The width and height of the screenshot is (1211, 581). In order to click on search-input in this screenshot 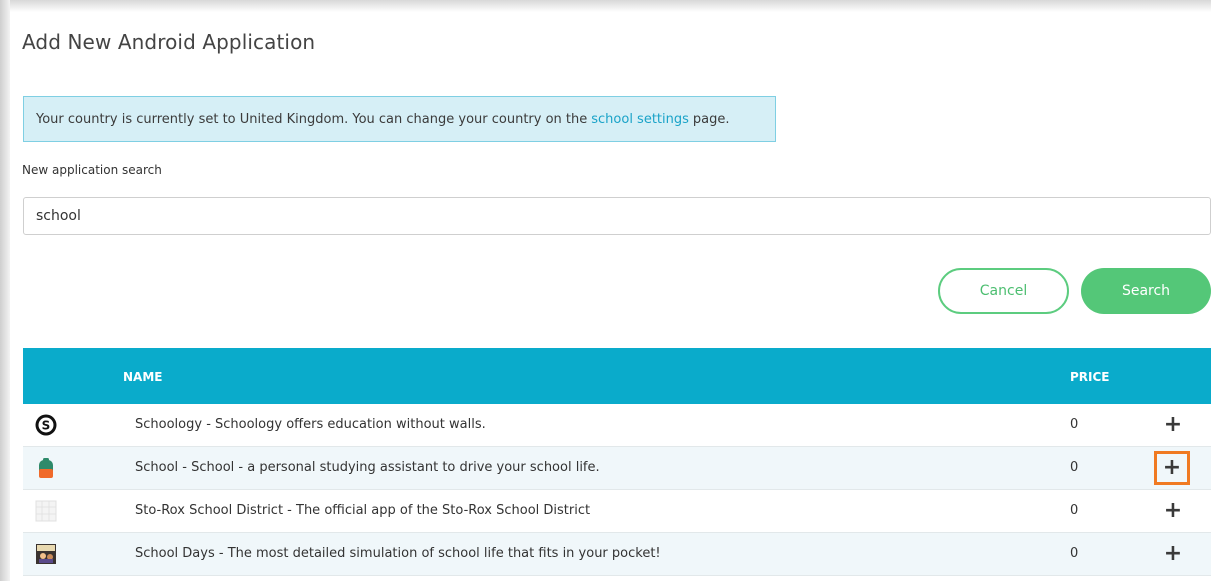, I will do `click(617, 216)`.